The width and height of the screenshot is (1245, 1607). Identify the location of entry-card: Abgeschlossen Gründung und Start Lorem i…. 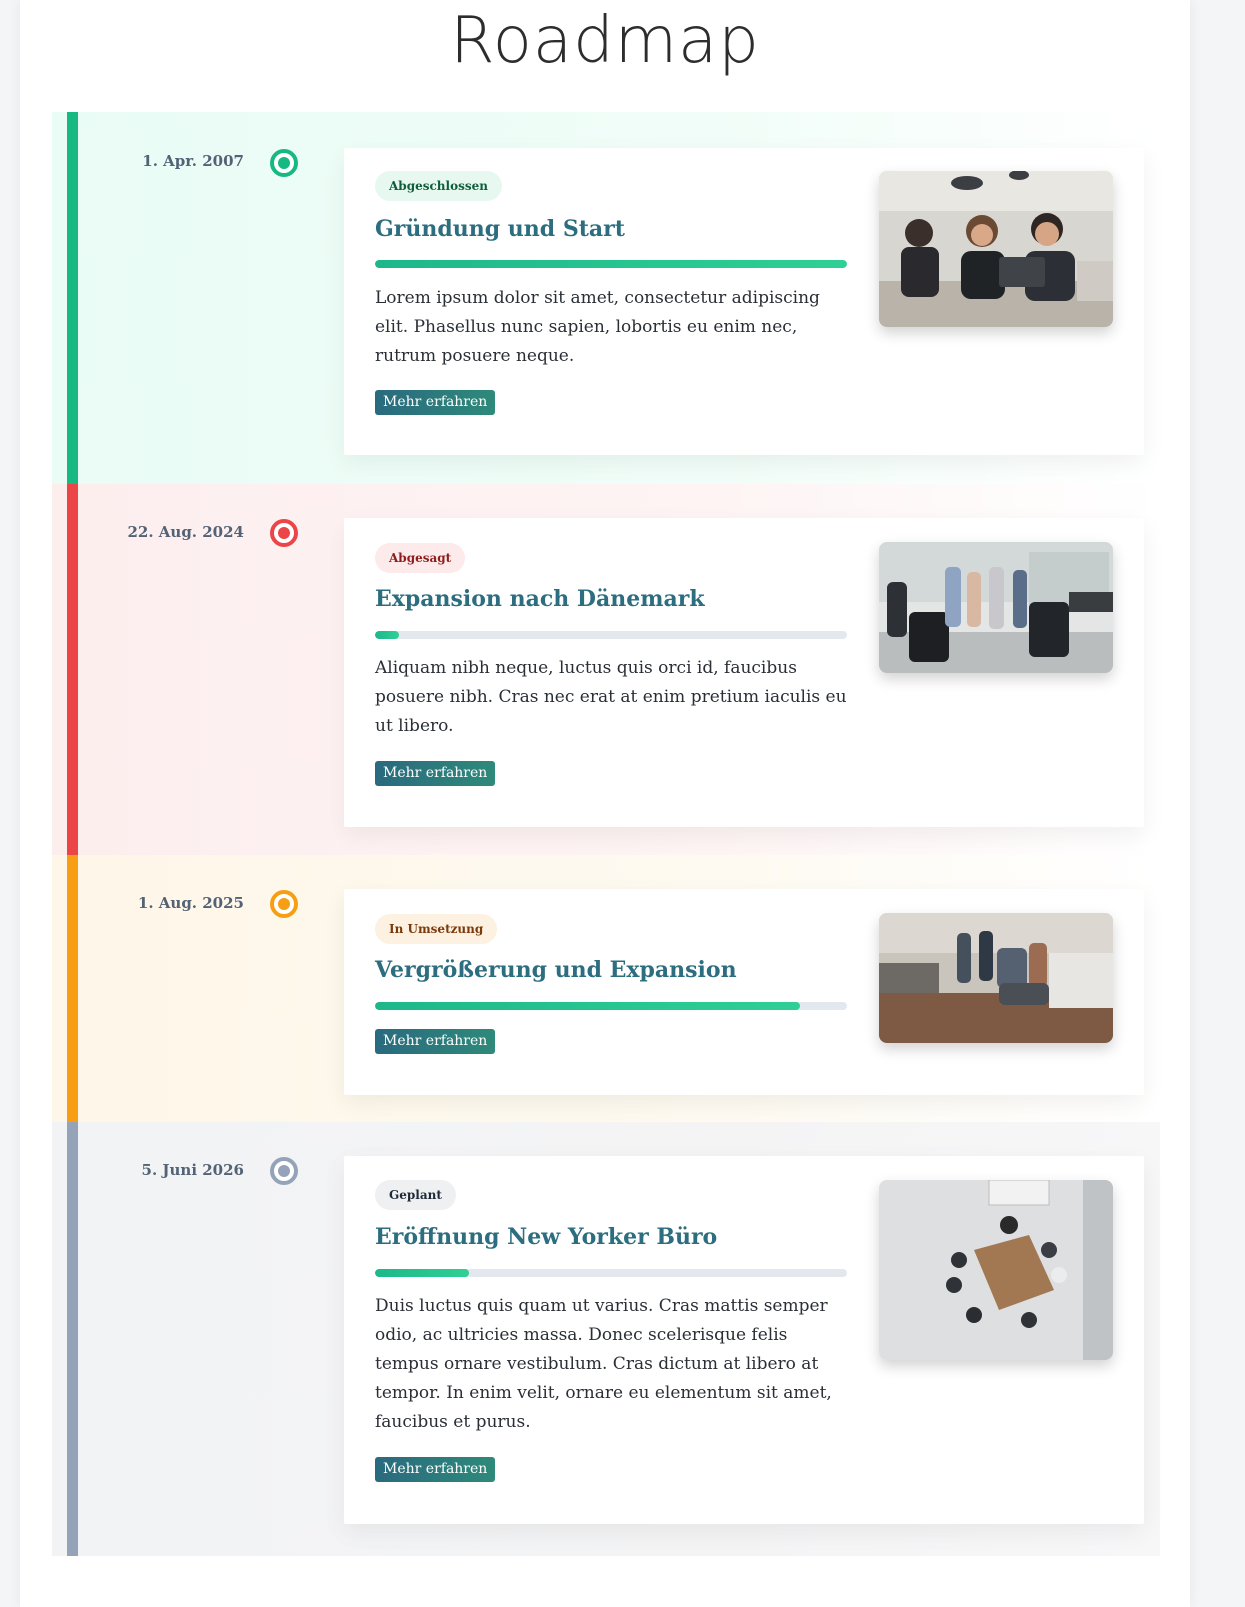
(744, 301).